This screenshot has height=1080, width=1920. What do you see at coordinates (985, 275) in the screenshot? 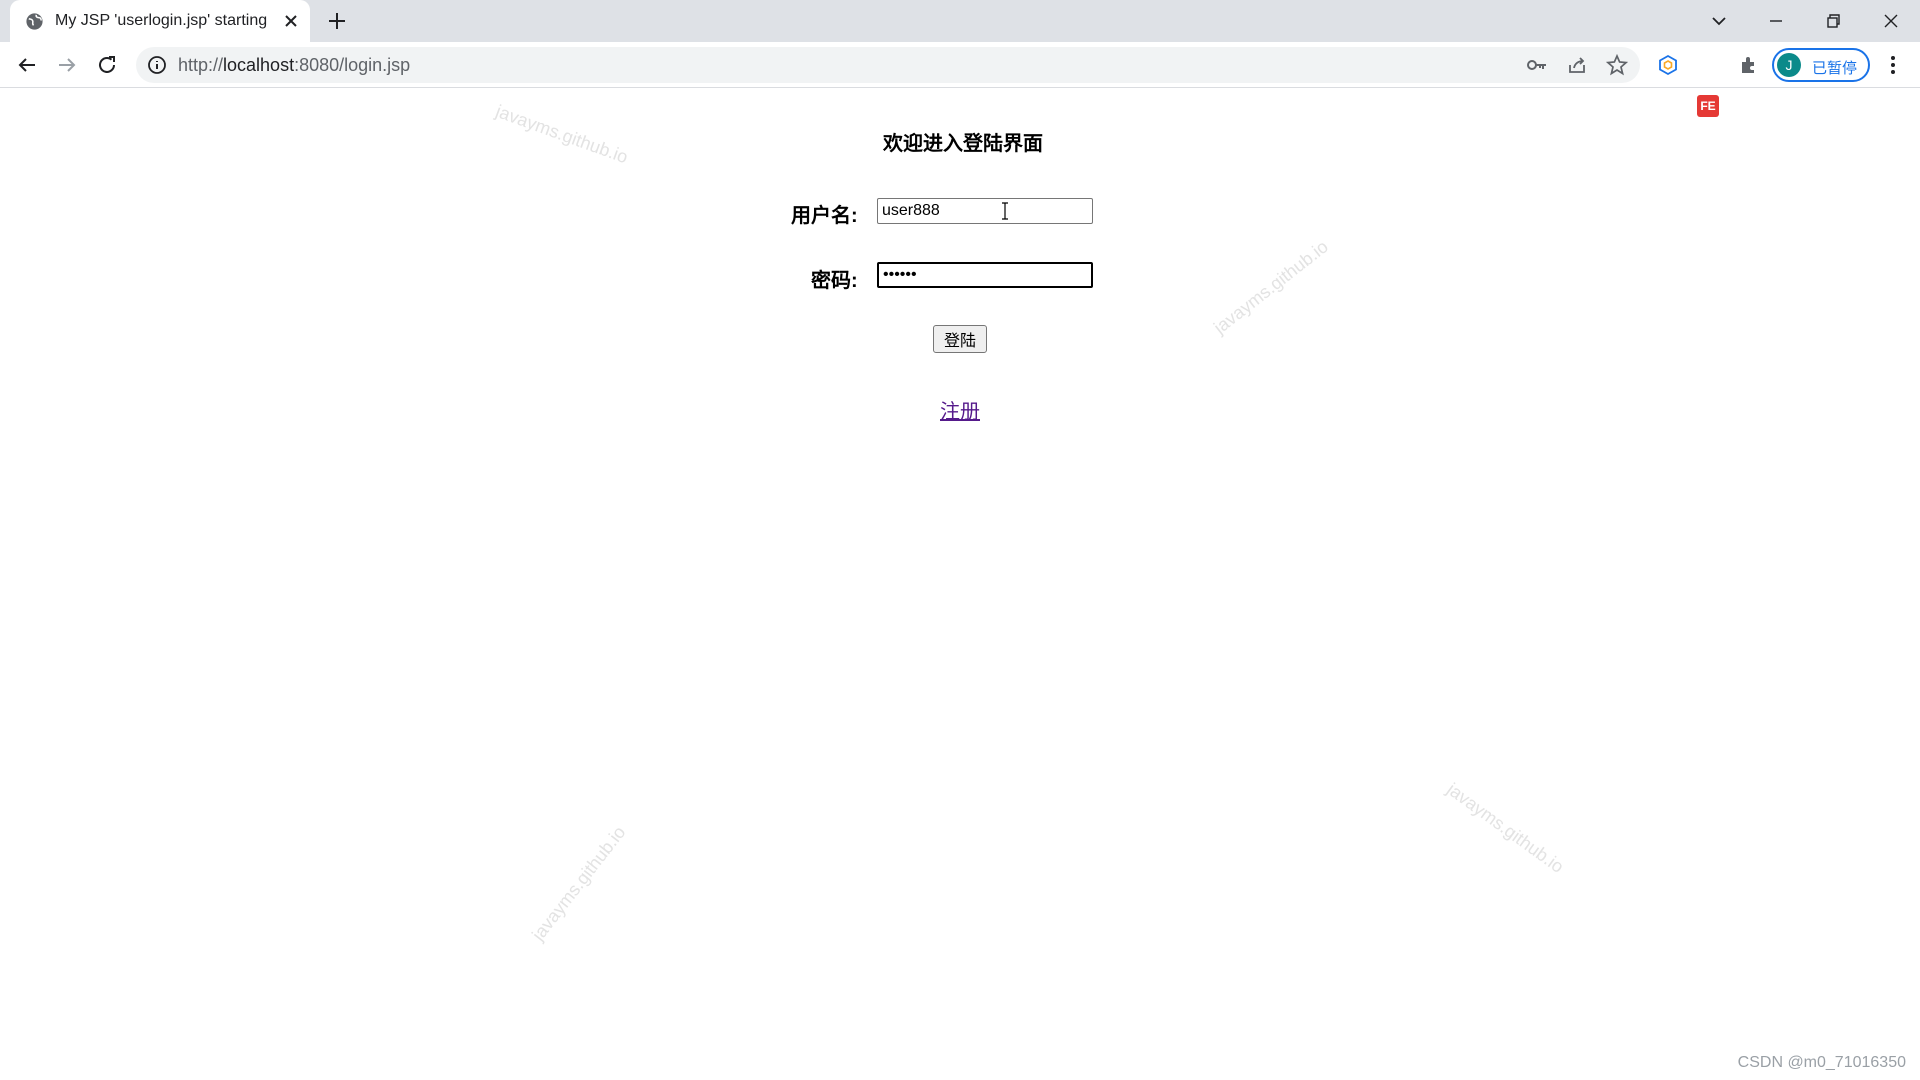
I see `password-input` at bounding box center [985, 275].